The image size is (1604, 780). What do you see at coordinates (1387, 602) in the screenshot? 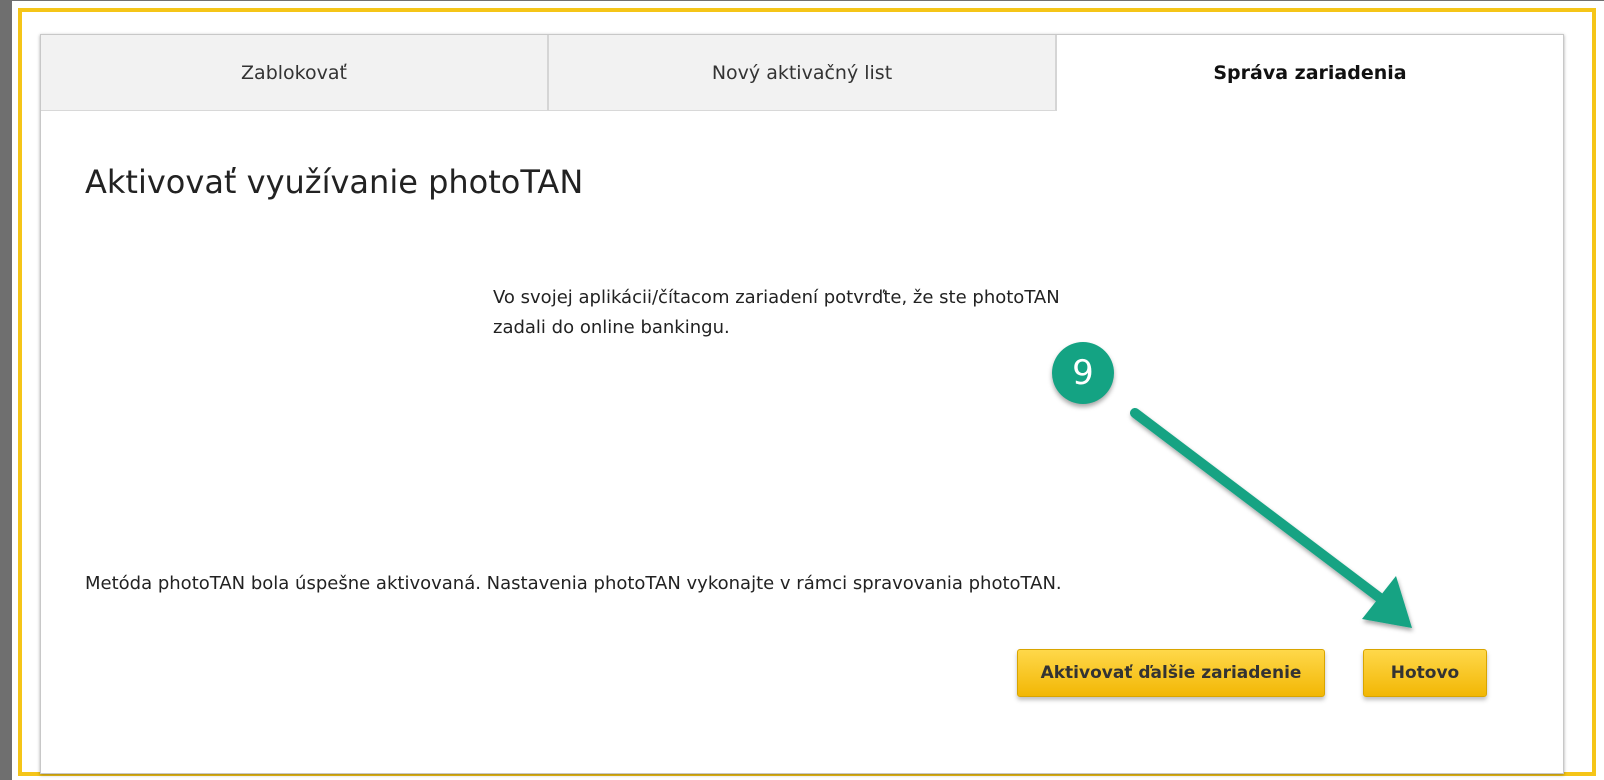
I see `arrow-head` at bounding box center [1387, 602].